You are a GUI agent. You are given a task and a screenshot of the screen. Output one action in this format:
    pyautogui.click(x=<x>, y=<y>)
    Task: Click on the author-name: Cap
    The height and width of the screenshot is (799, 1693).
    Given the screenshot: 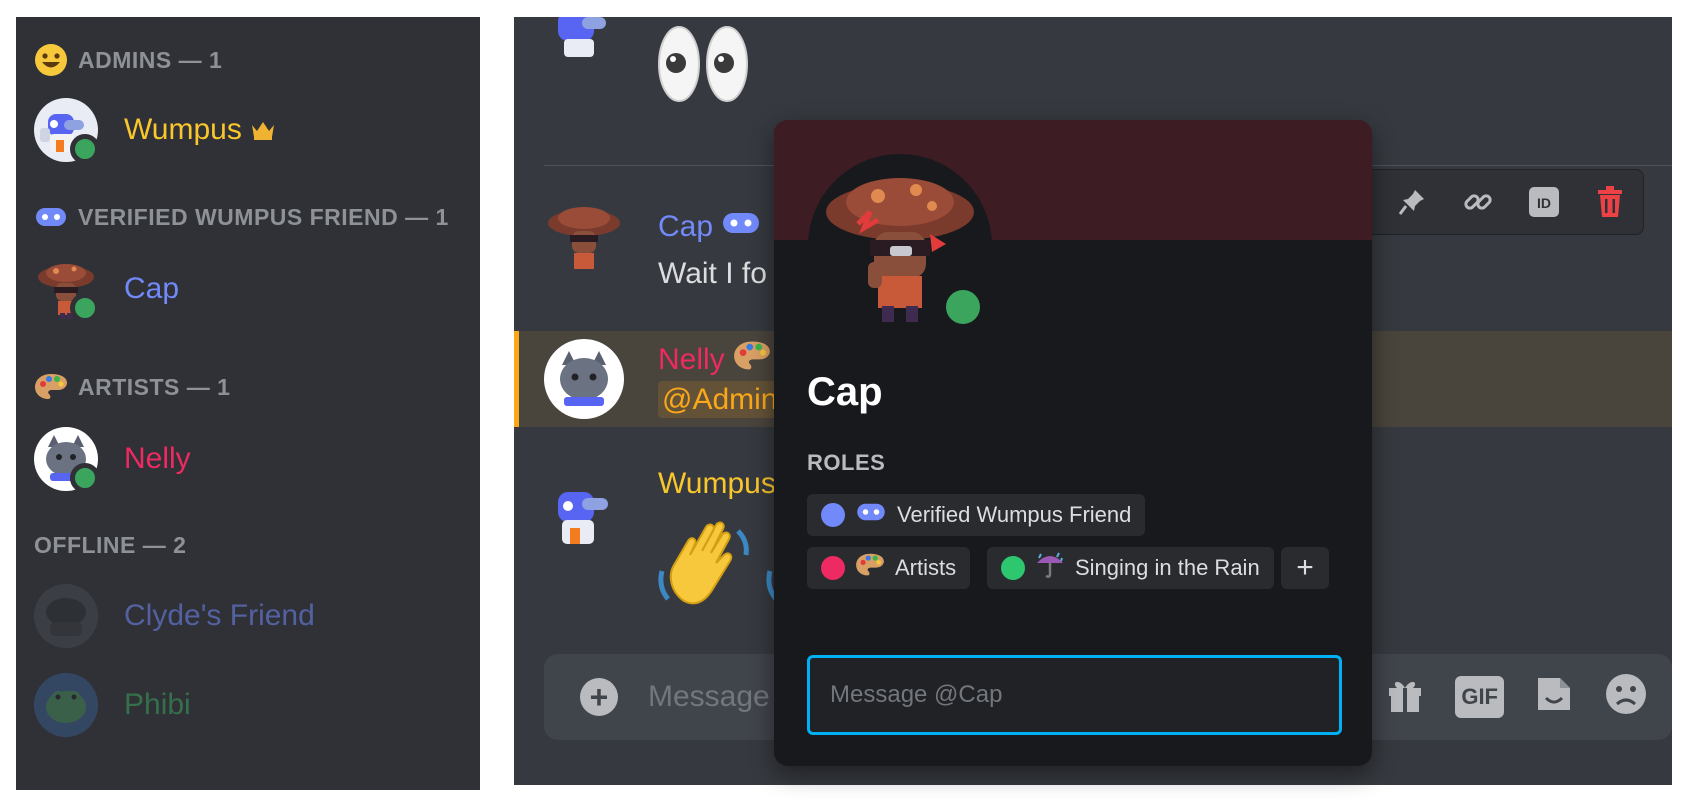 What is the action you would take?
    pyautogui.click(x=686, y=226)
    